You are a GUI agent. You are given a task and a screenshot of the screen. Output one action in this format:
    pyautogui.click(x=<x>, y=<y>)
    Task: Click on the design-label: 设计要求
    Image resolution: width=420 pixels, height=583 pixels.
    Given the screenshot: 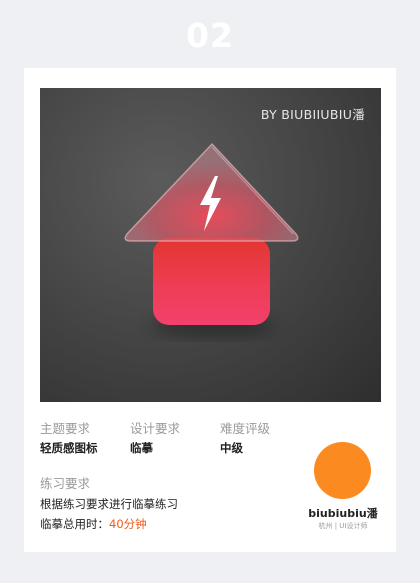 What is the action you would take?
    pyautogui.click(x=155, y=428)
    